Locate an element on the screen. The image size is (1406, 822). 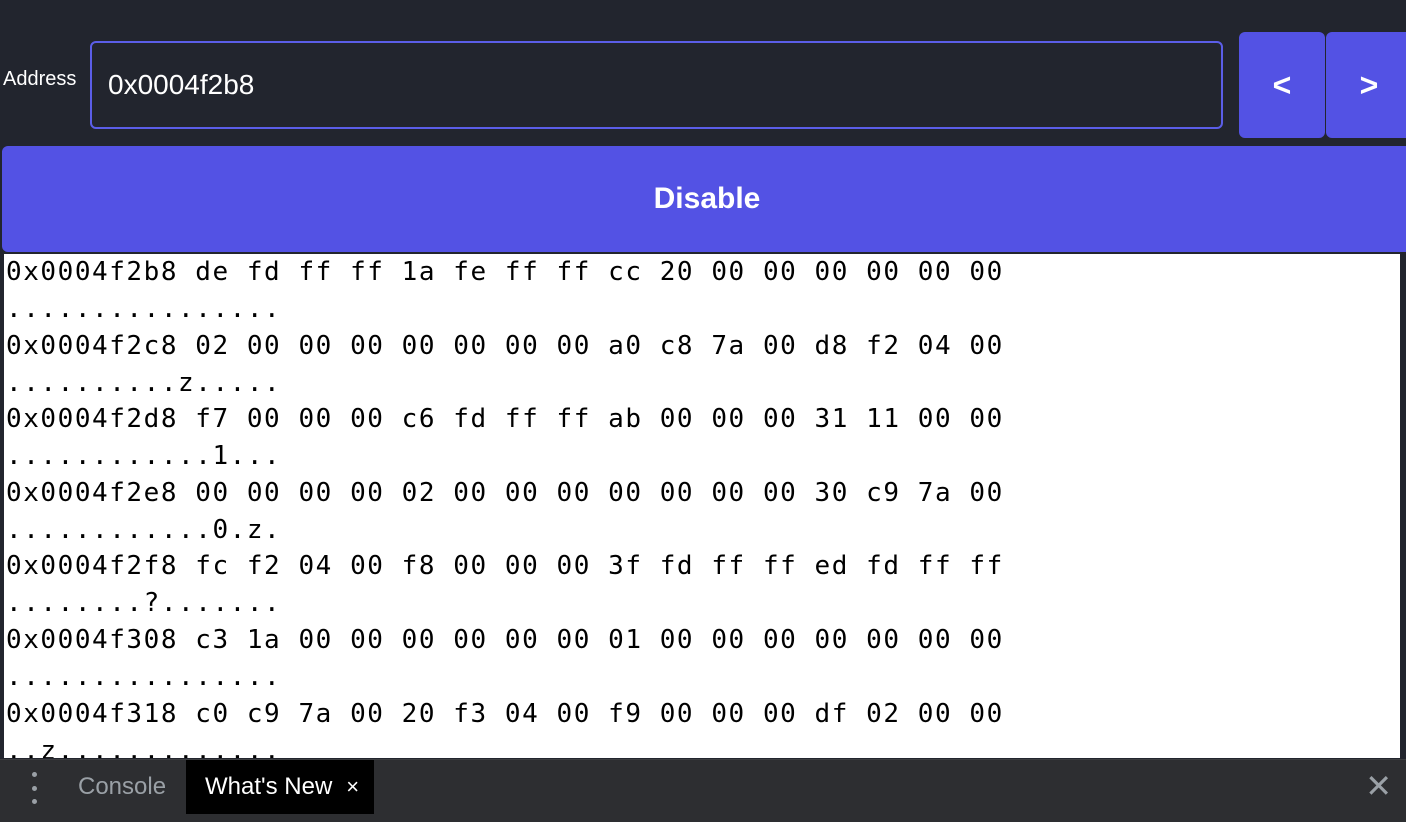
devtools-drawer: Console What's New × ✕ is located at coordinates (703, 790).